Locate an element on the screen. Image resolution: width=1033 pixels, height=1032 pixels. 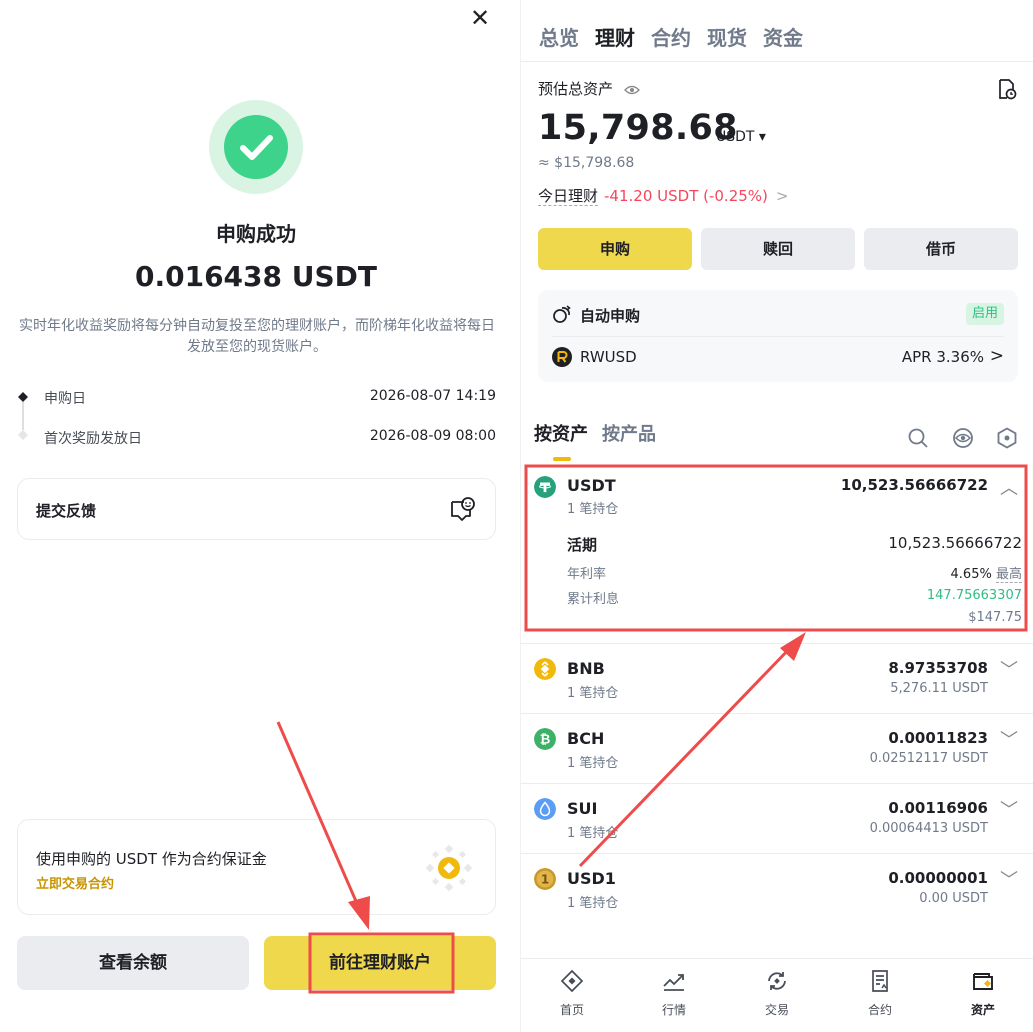
redeem-button: 赎回 is located at coordinates (778, 249).